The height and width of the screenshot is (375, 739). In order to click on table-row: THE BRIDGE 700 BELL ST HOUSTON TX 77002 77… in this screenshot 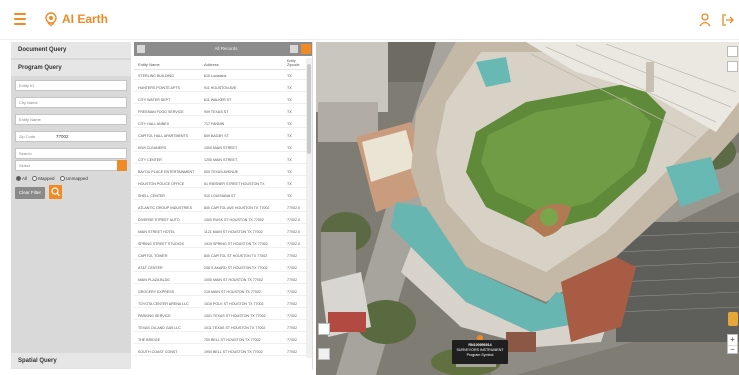, I will do `click(220, 340)`.